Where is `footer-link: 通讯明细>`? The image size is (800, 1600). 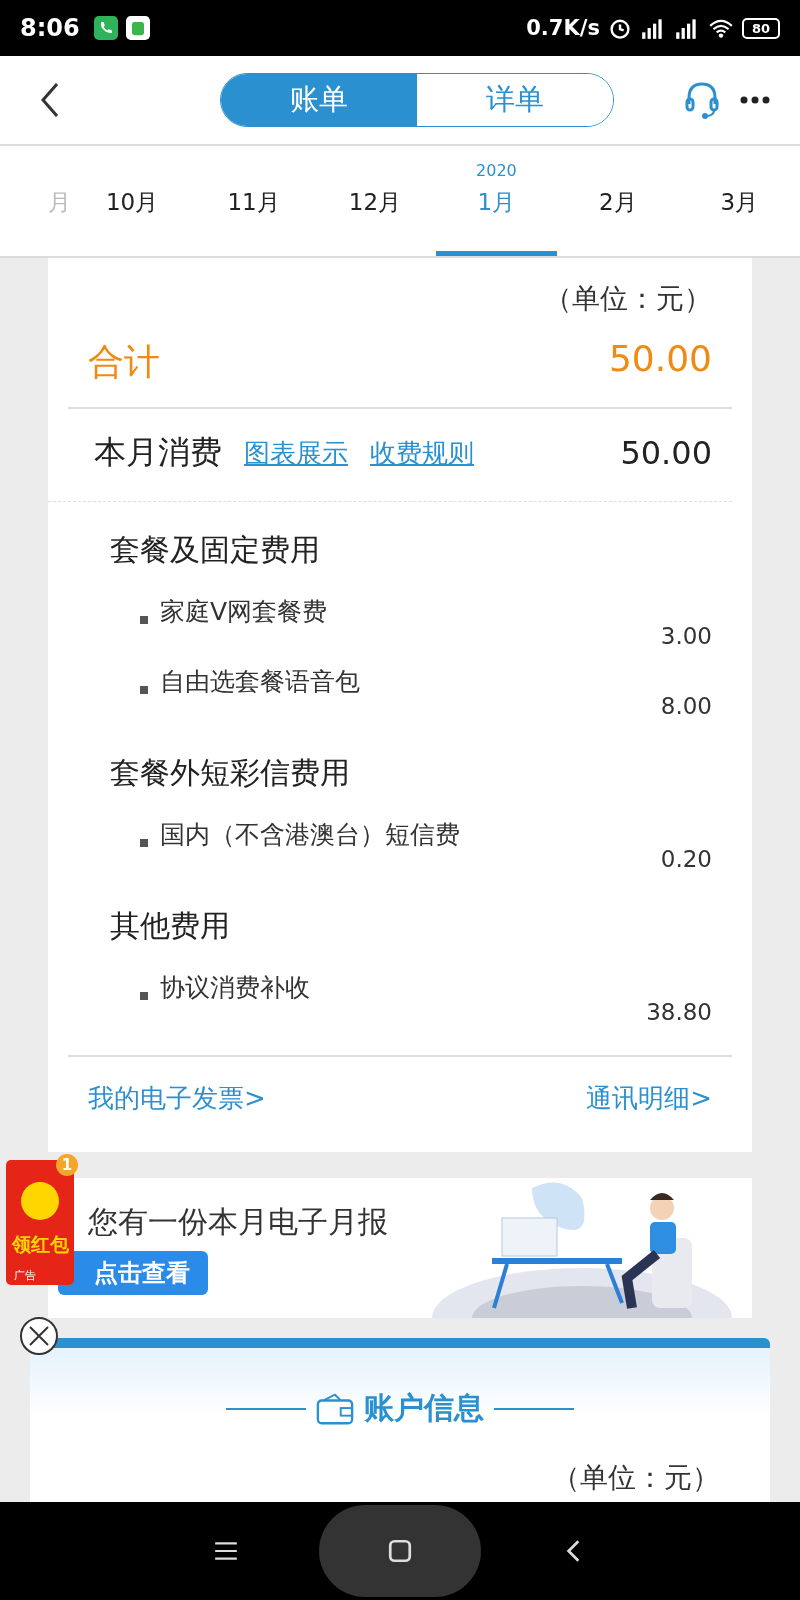 footer-link: 通讯明细> is located at coordinates (649, 1098).